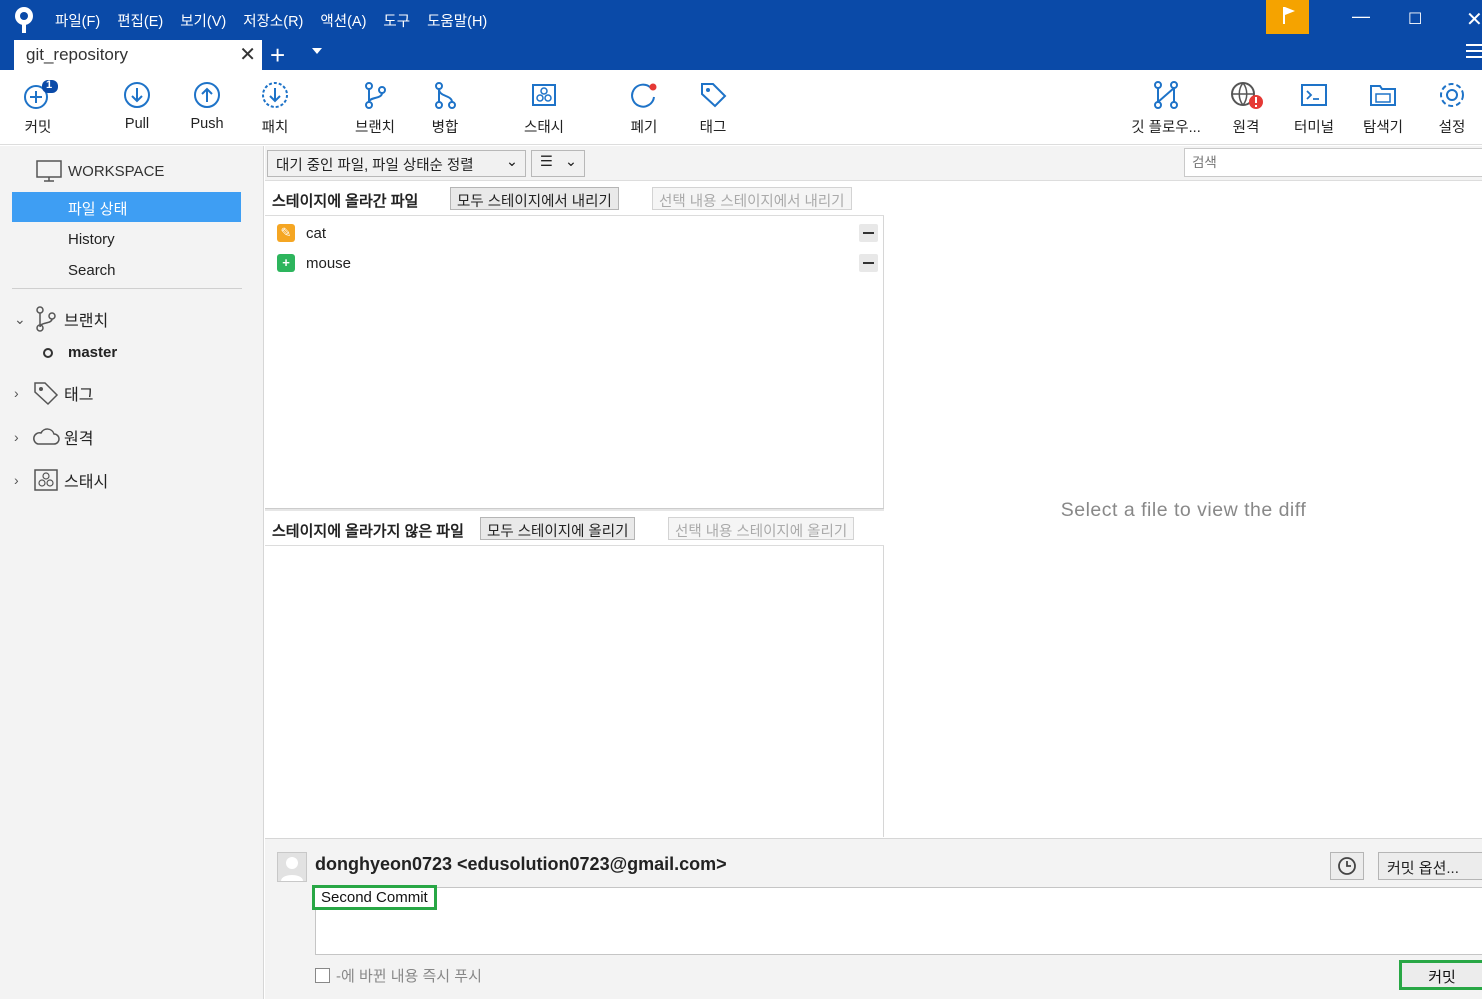 The width and height of the screenshot is (1482, 999). I want to click on tag-label: 태그, so click(713, 128).